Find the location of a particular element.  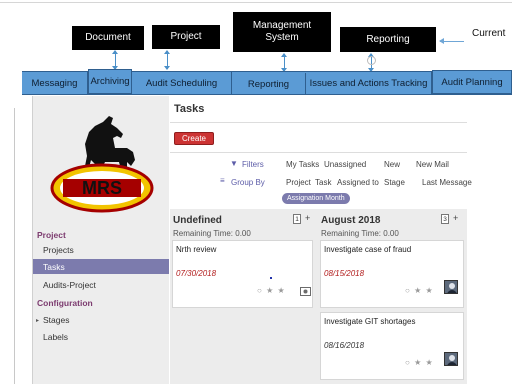

task-name: Investigate case of fraud is located at coordinates (368, 249).